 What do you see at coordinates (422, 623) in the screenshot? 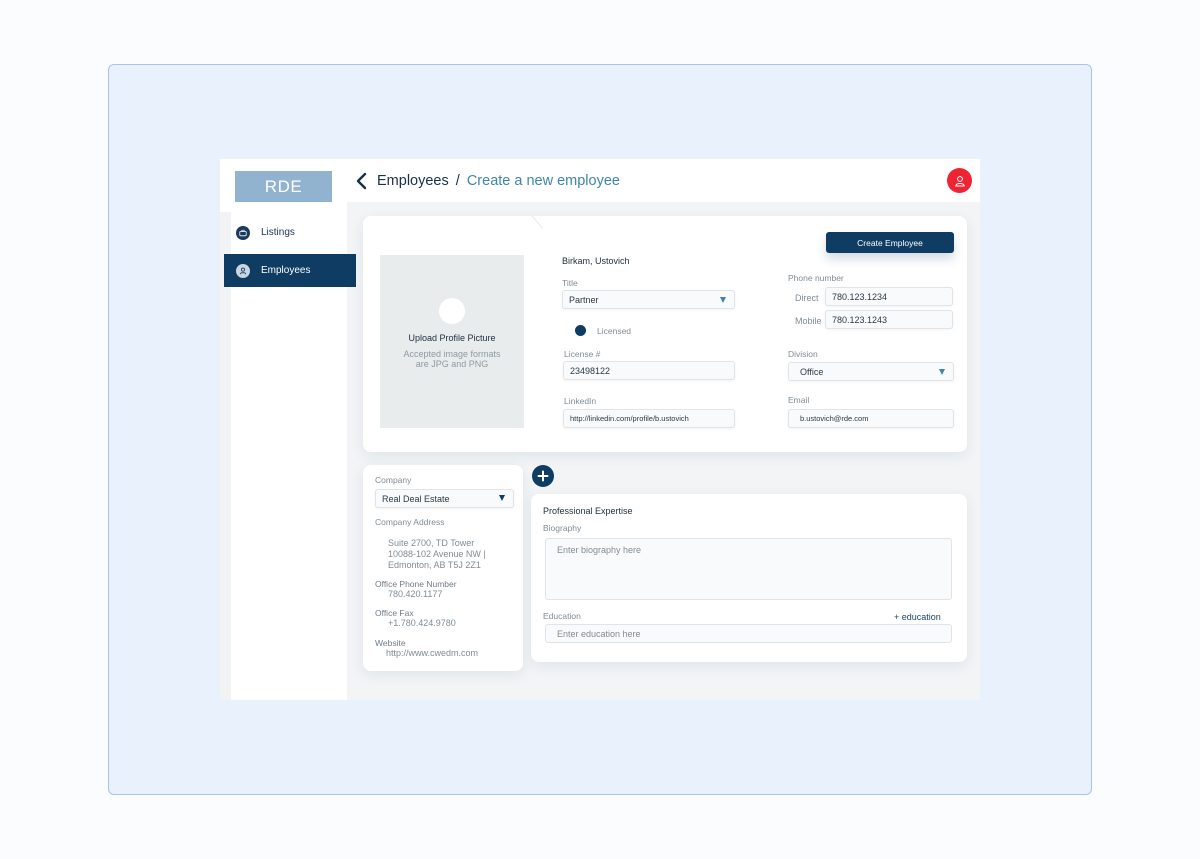
I see `office-fax-value: +1.780.424.9780` at bounding box center [422, 623].